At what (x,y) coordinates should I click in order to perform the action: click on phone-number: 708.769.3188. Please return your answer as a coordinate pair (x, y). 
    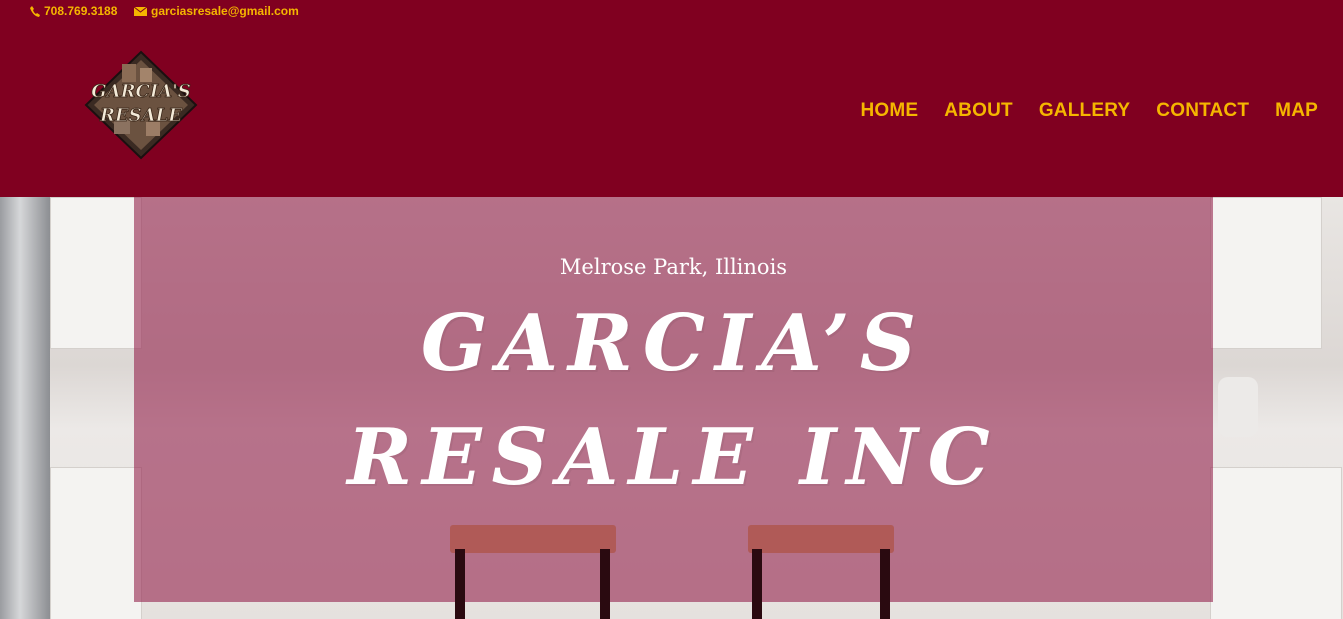
    Looking at the image, I should click on (81, 11).